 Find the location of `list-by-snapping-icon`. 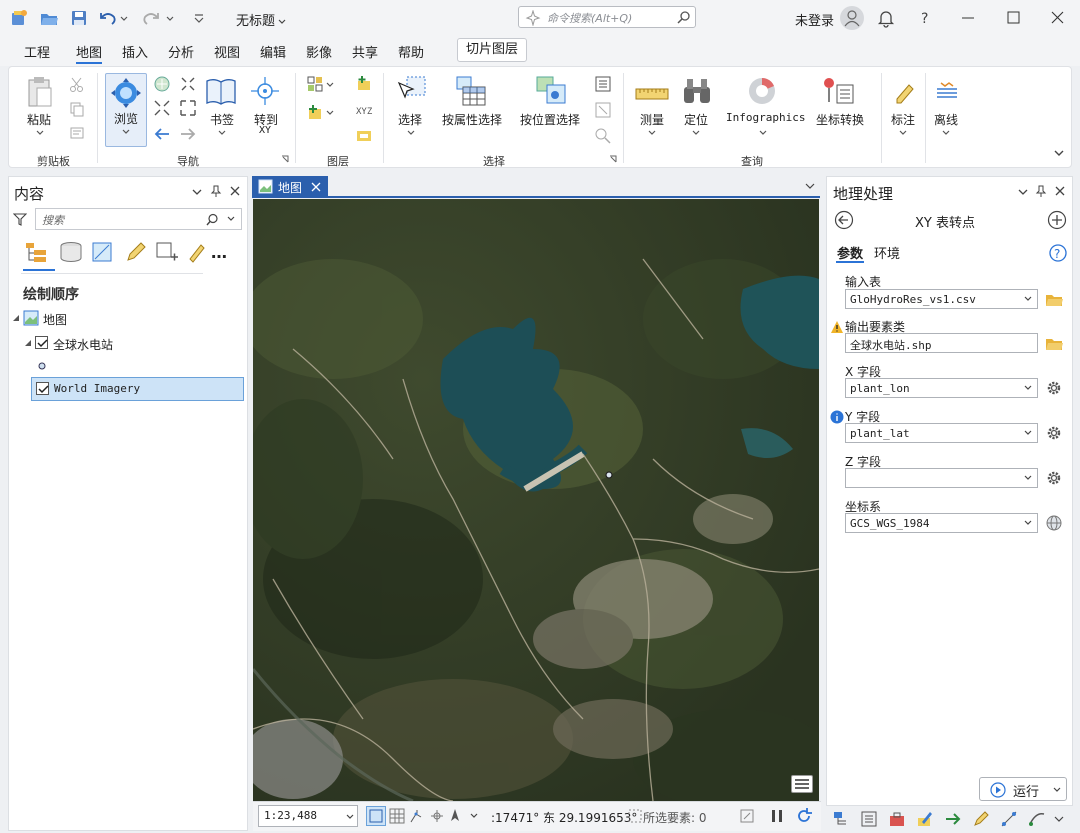

list-by-snapping-icon is located at coordinates (167, 252).